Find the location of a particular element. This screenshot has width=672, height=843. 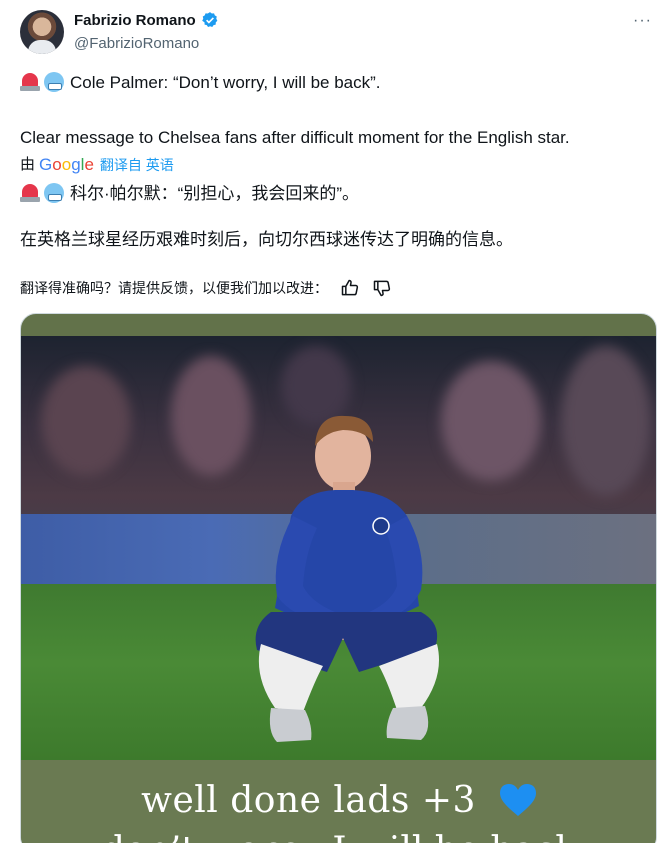

avatar is located at coordinates (42, 32).